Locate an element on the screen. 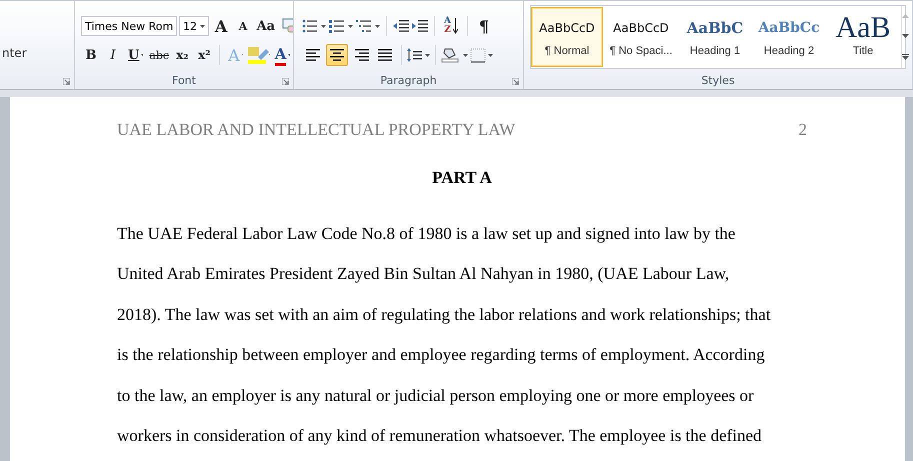  italic-button: I is located at coordinates (113, 55).